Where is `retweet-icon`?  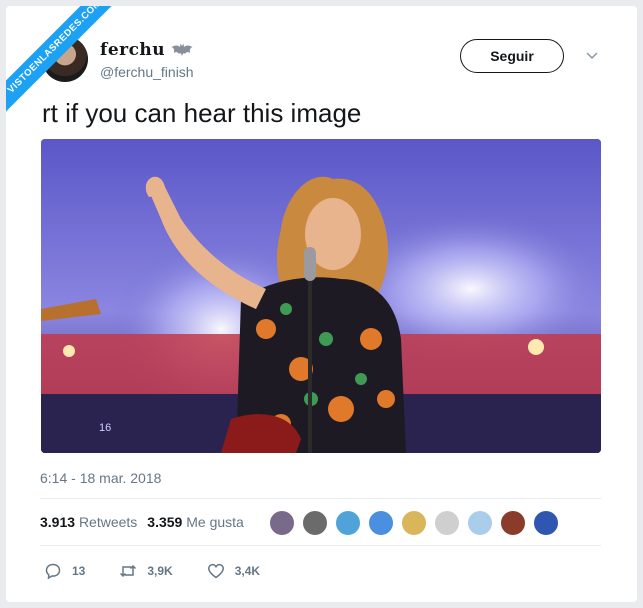 retweet-icon is located at coordinates (128, 571).